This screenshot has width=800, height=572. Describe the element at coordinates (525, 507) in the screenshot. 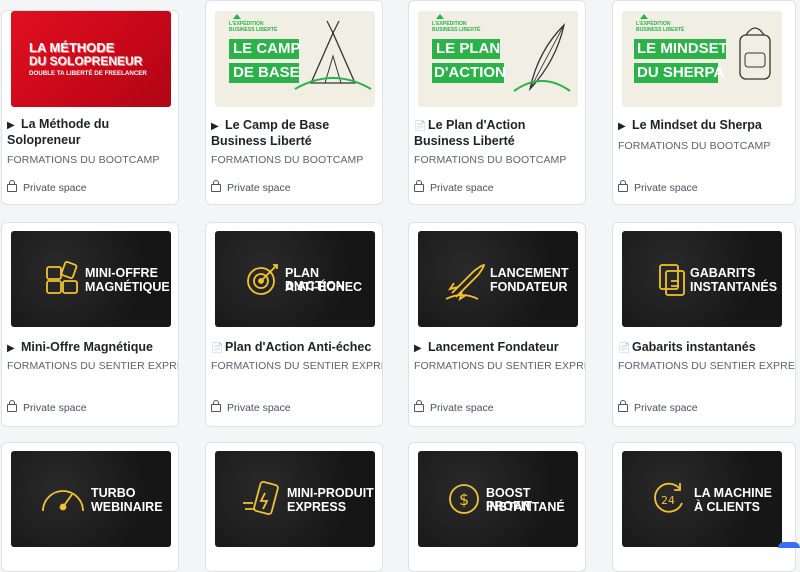

I see `thumb-line2: INSTANTANÉ` at that location.